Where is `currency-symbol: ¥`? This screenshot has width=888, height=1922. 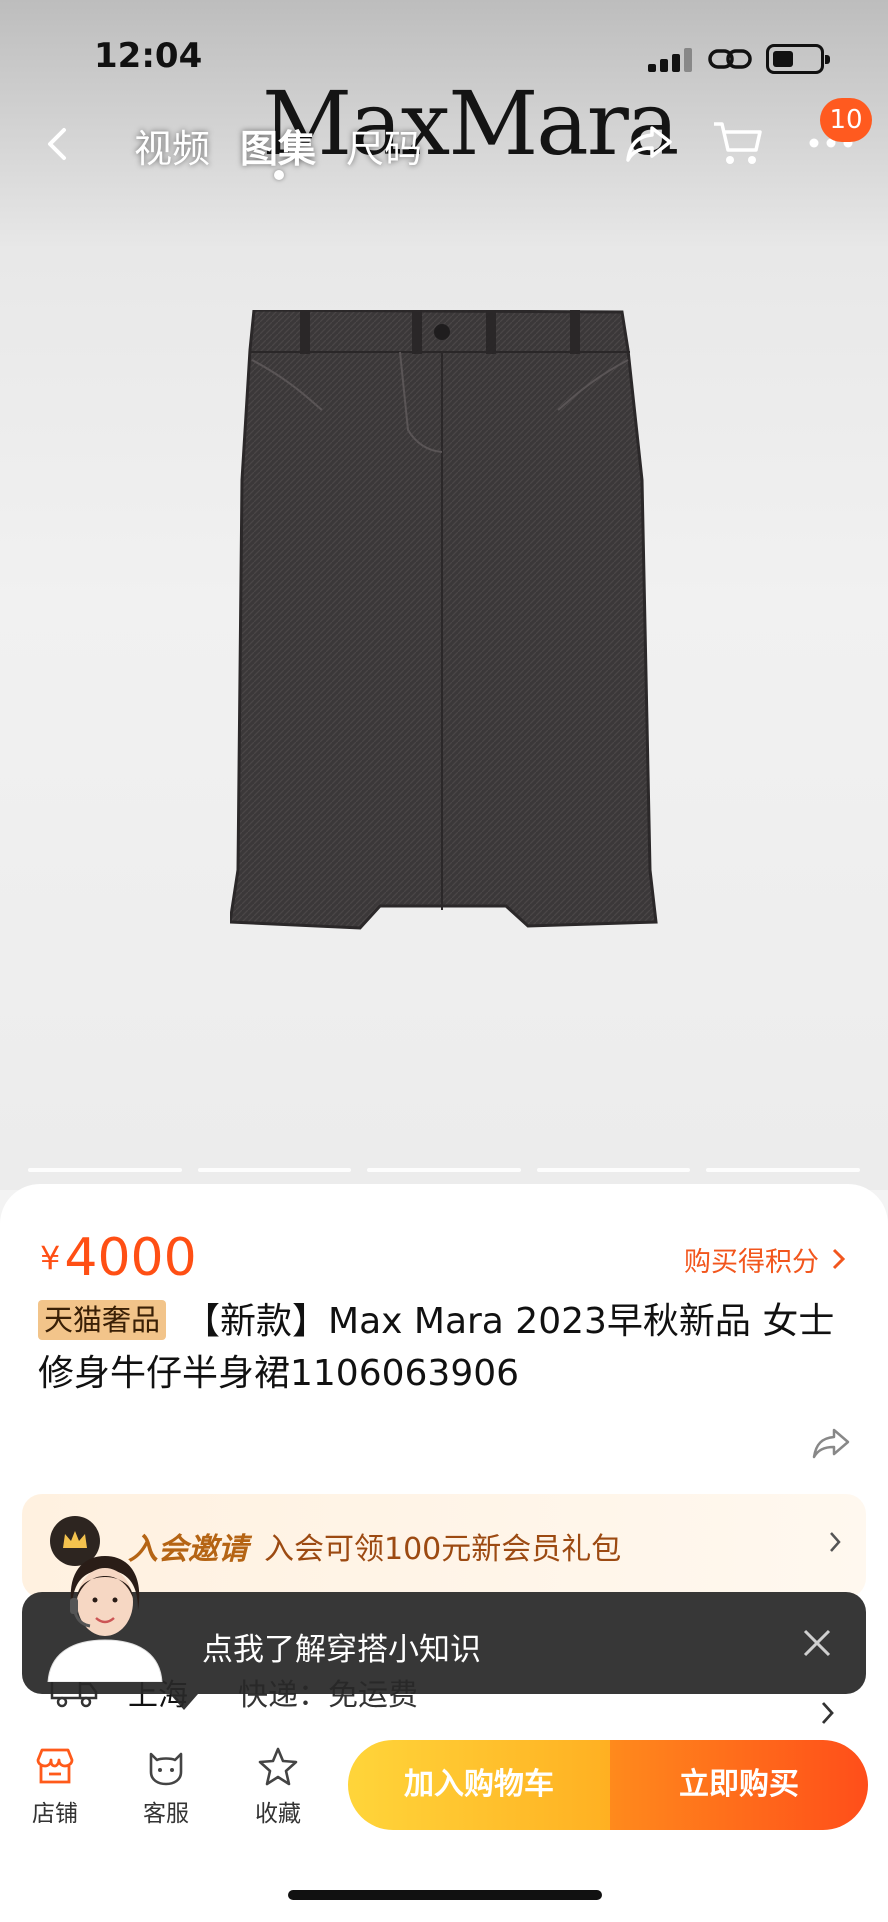 currency-symbol: ¥ is located at coordinates (50, 1258).